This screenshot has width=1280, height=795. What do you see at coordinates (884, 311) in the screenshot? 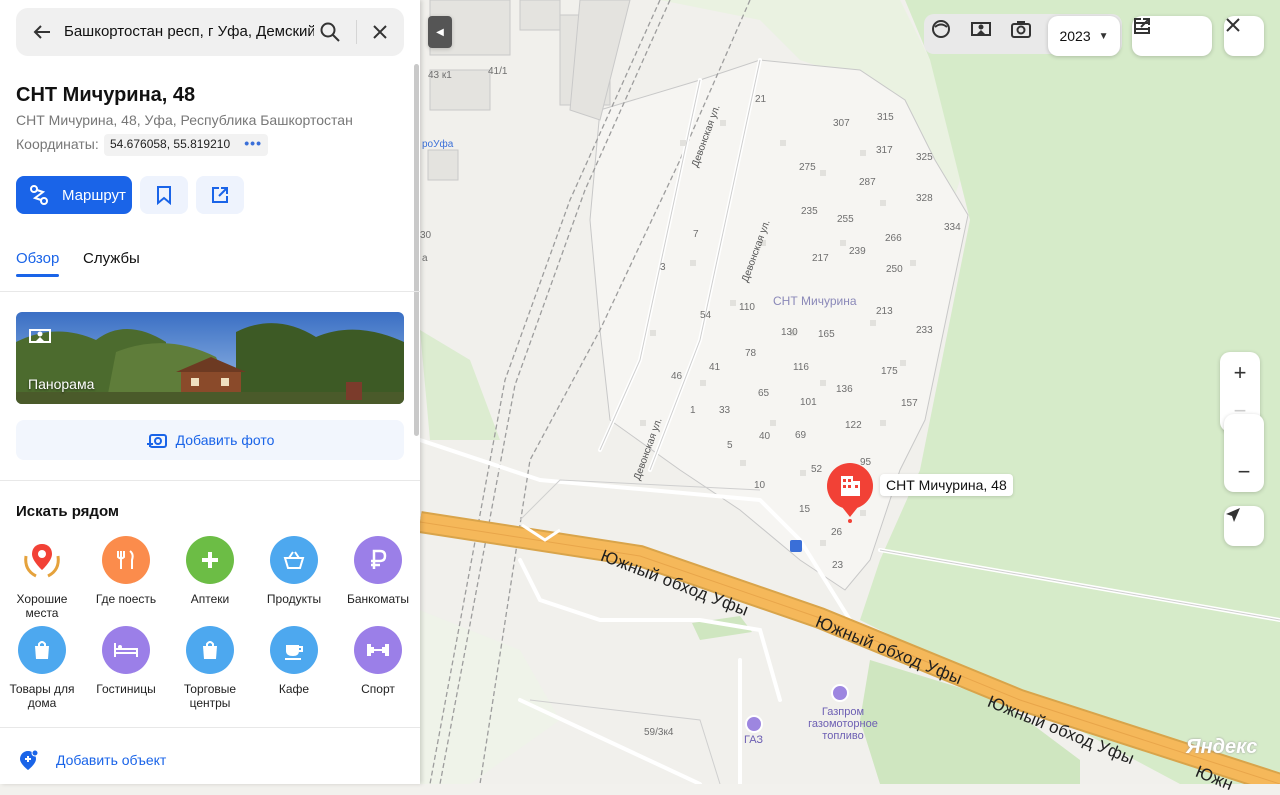
I see `house-number-label: 213` at bounding box center [884, 311].